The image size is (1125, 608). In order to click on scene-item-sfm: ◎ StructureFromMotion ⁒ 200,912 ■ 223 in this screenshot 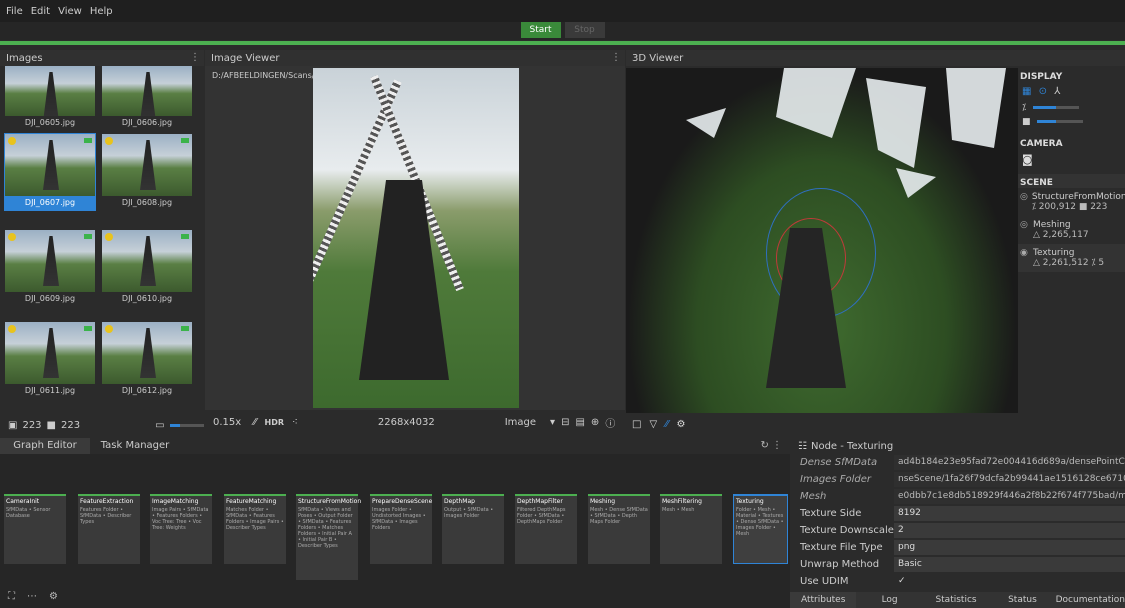, I will do `click(1071, 202)`.